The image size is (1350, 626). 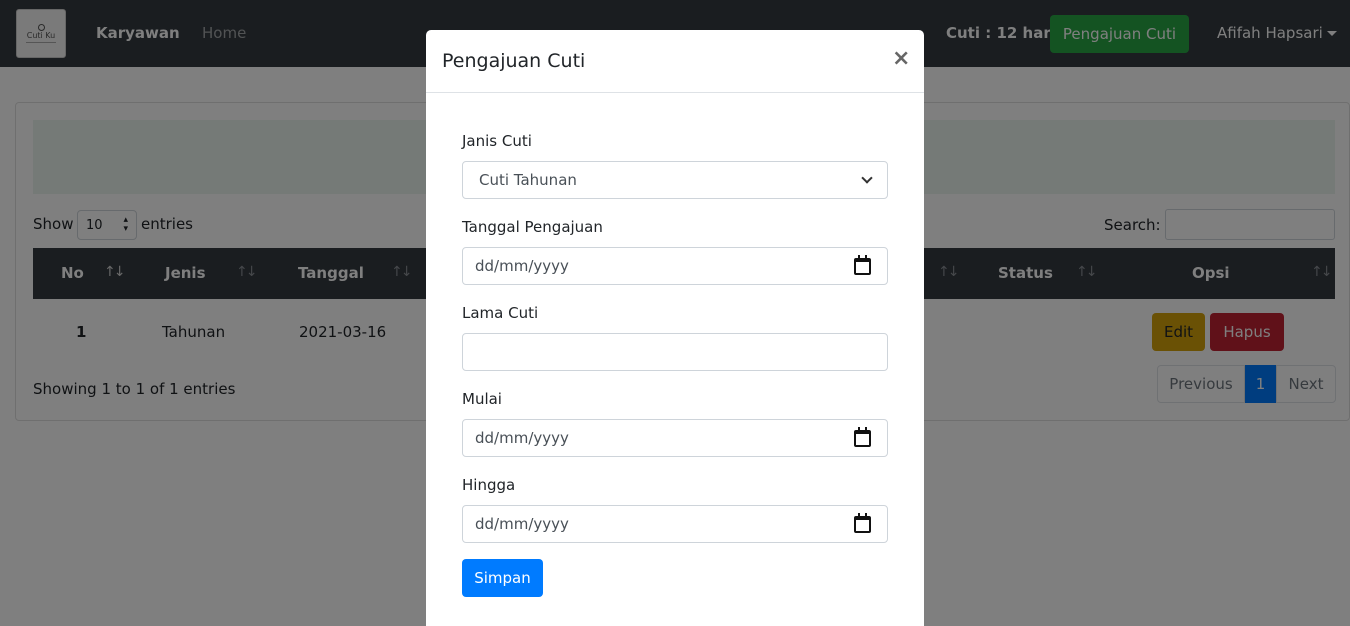 What do you see at coordinates (514, 61) in the screenshot?
I see `modal-title: Pengajuan Cuti` at bounding box center [514, 61].